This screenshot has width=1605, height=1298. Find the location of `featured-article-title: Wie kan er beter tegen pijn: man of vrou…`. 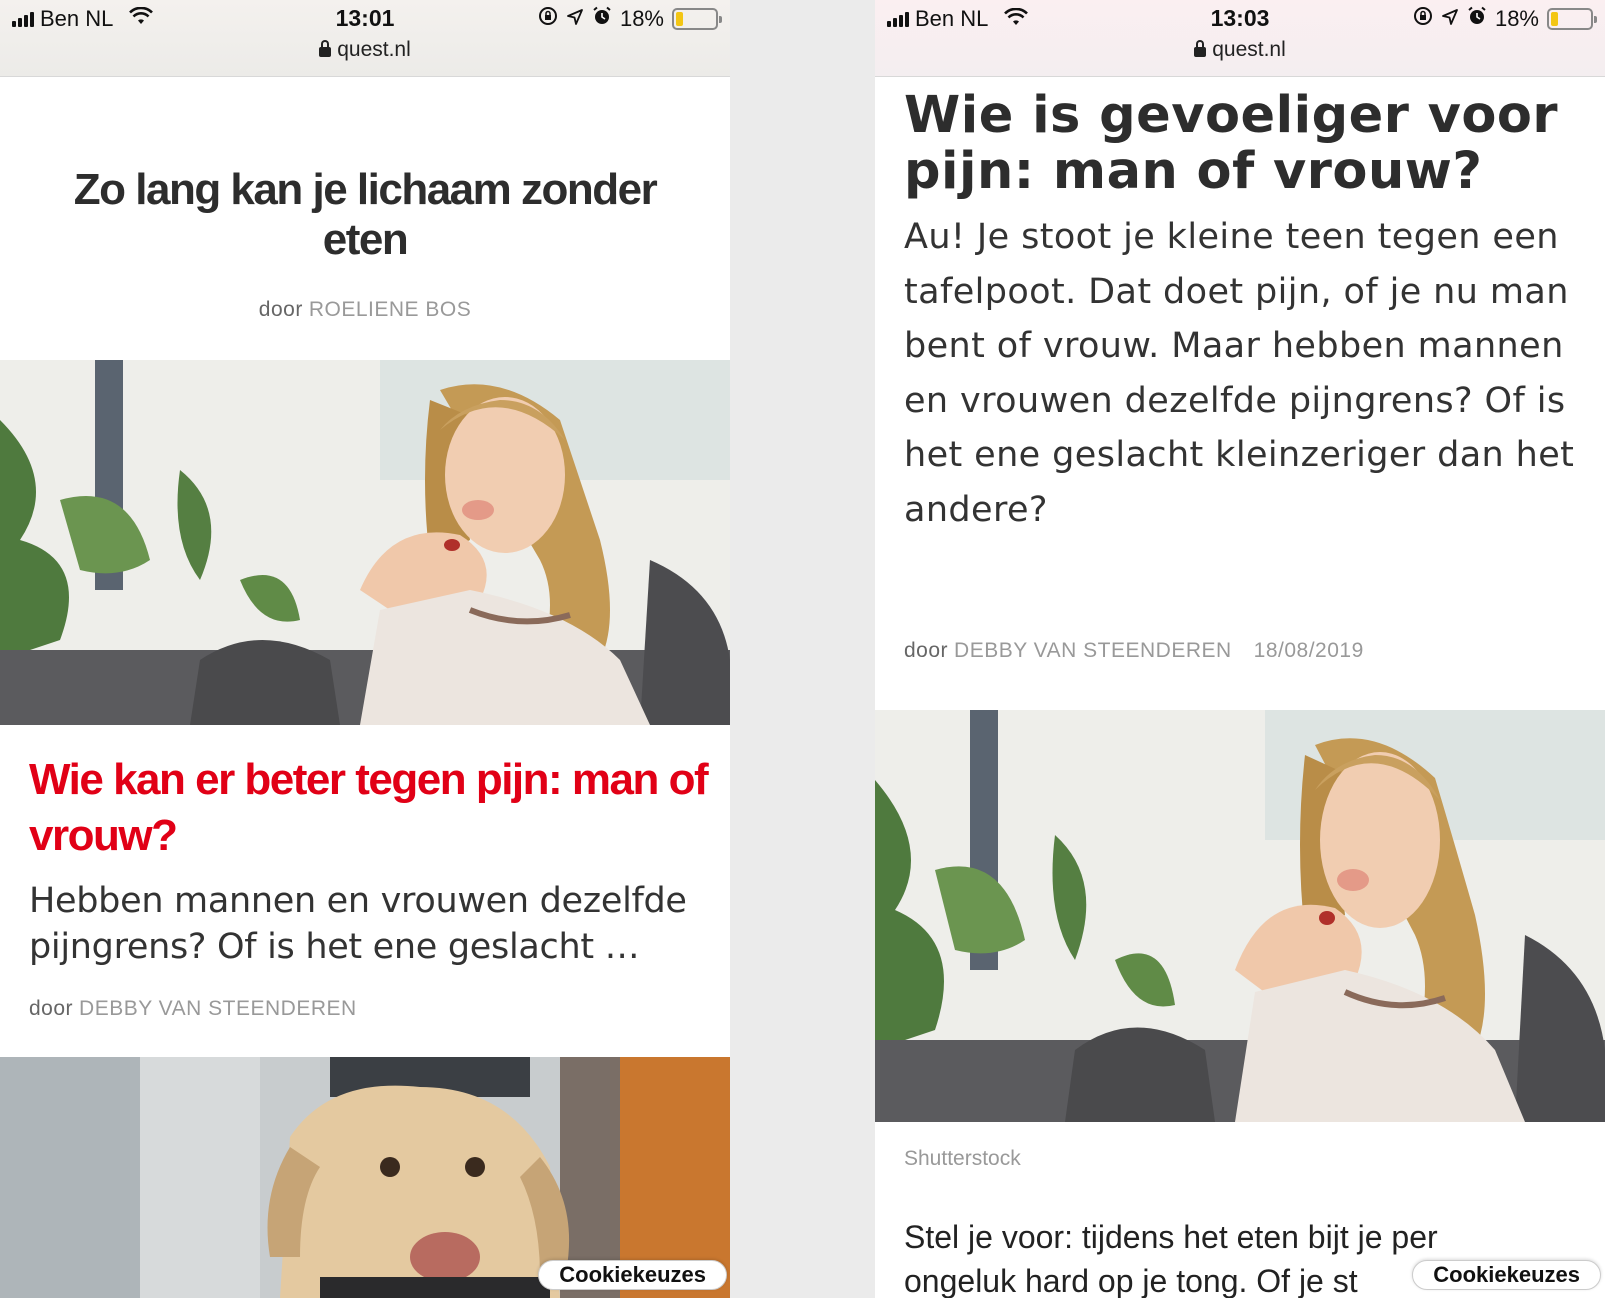

featured-article-title: Wie kan er beter tegen pijn: man of vrou… is located at coordinates (369, 808).